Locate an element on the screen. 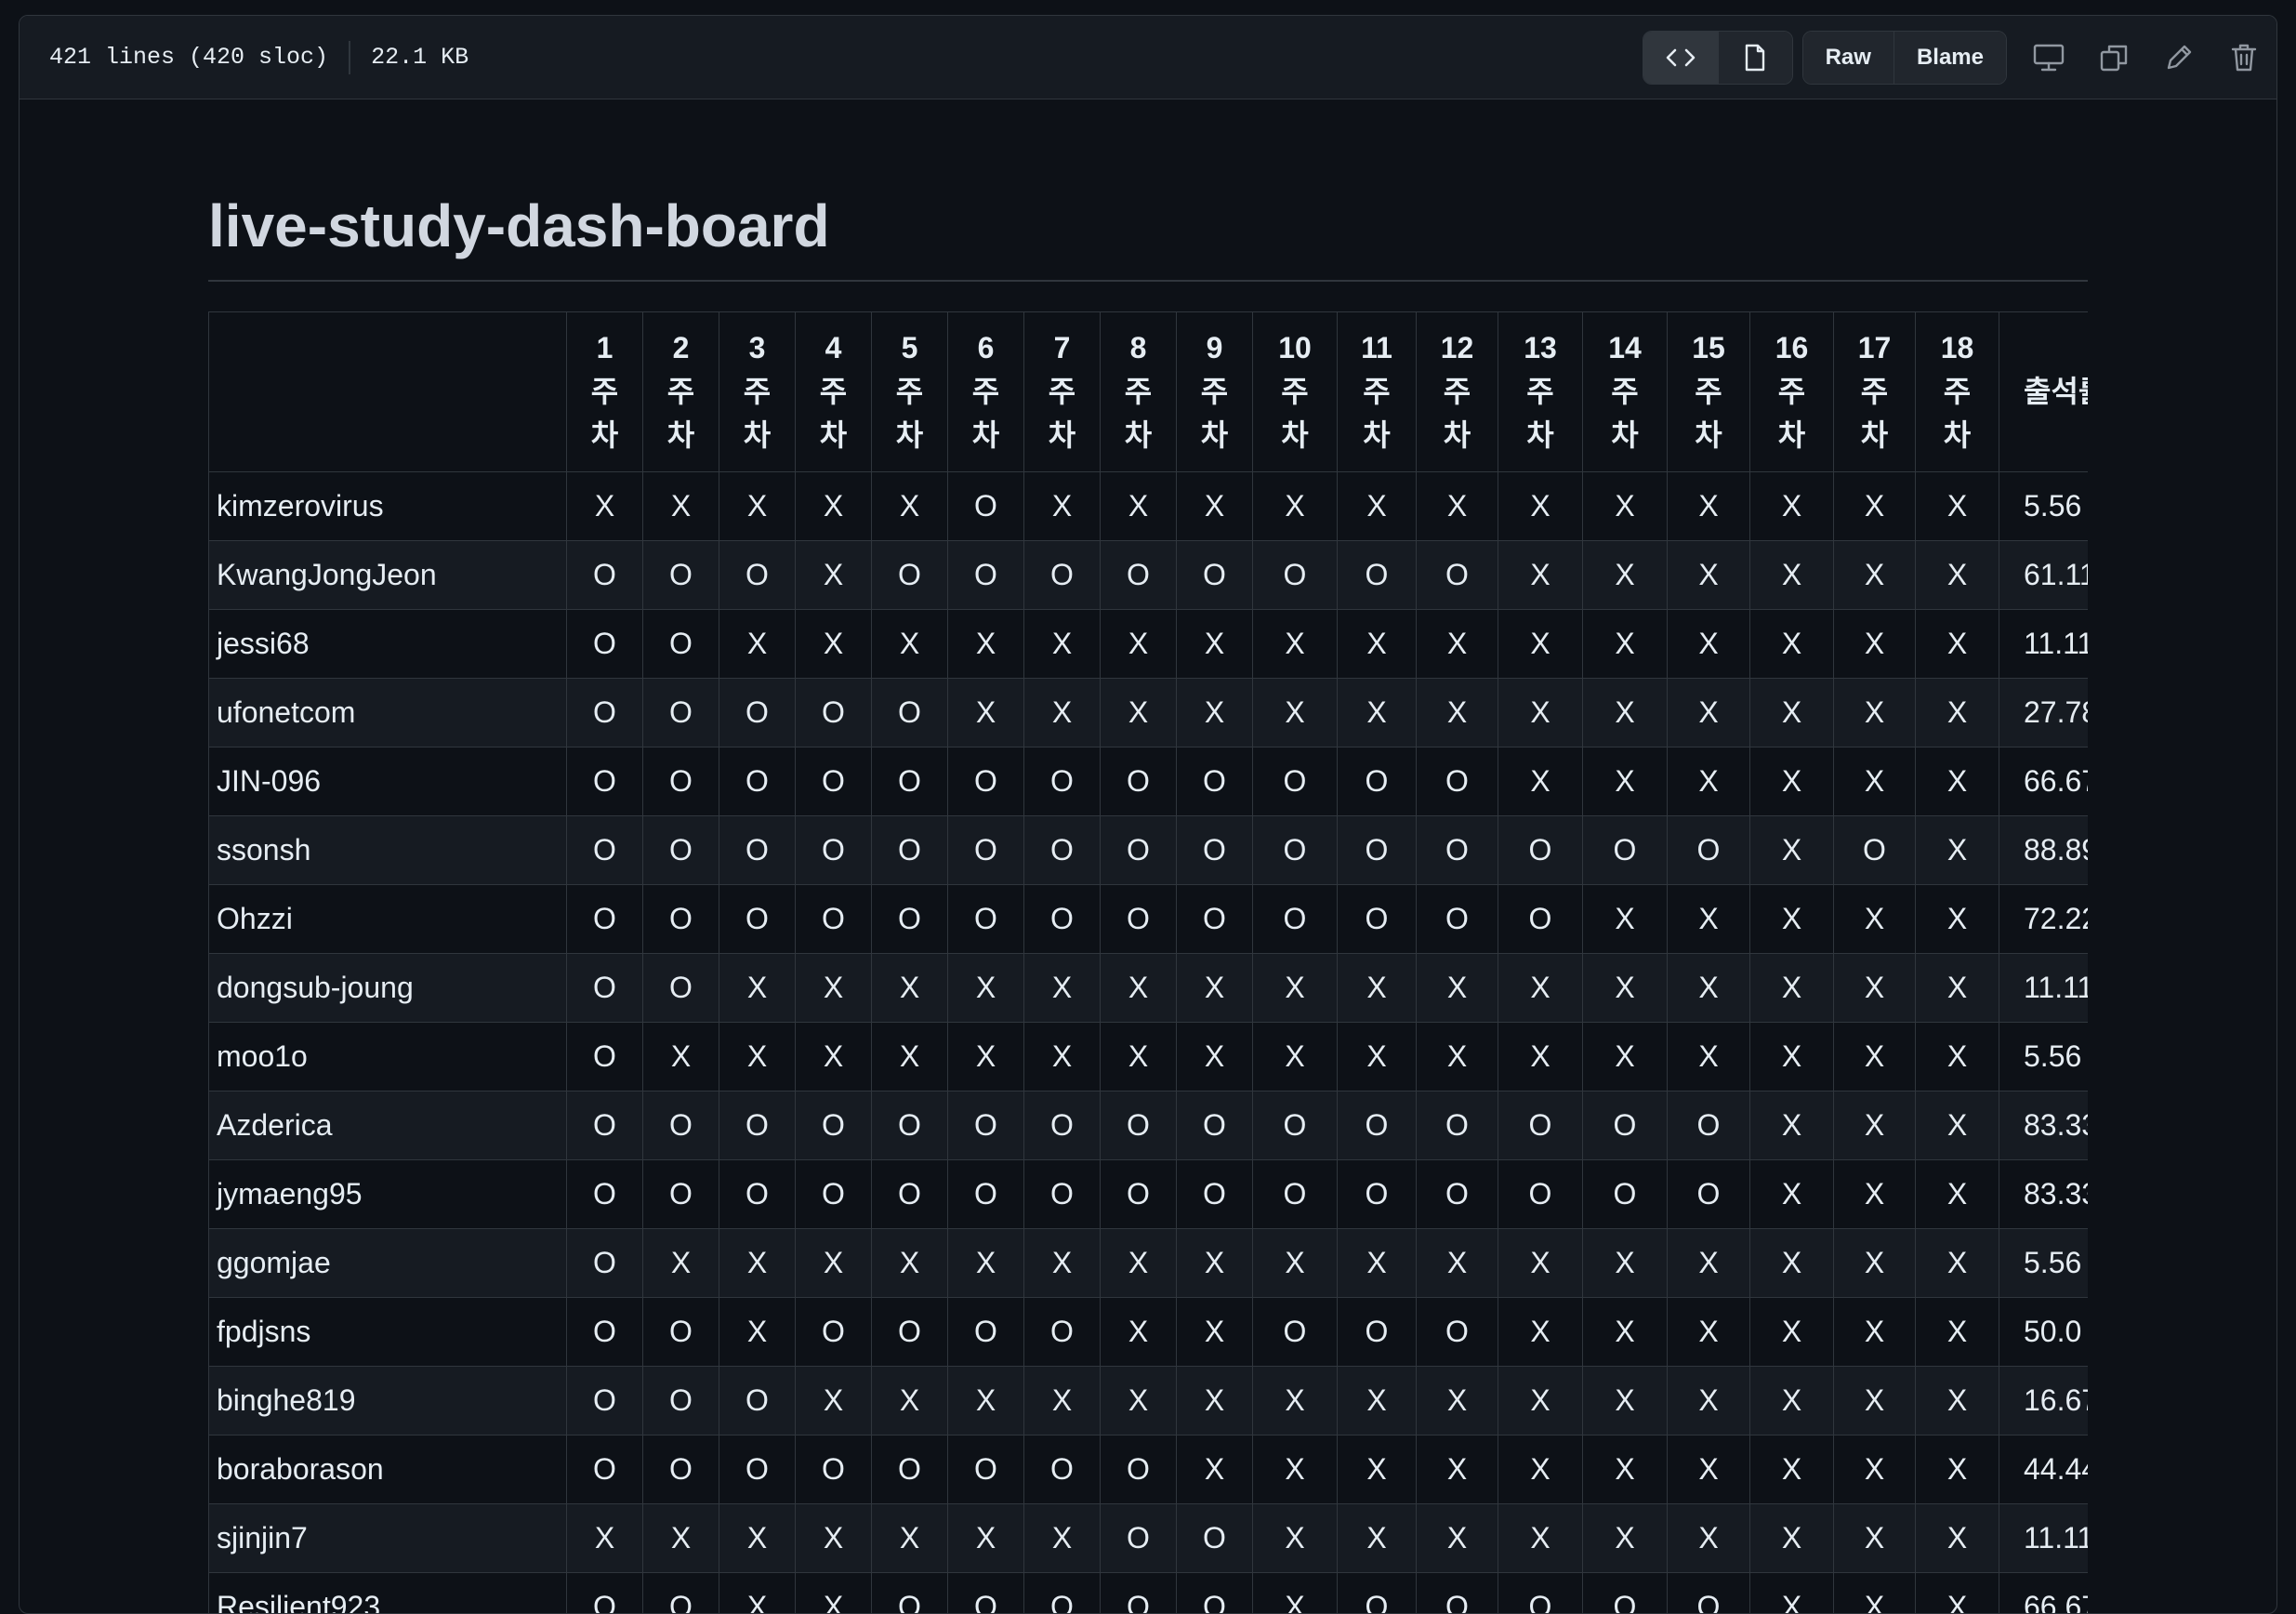  pencil-icon is located at coordinates (2179, 58).